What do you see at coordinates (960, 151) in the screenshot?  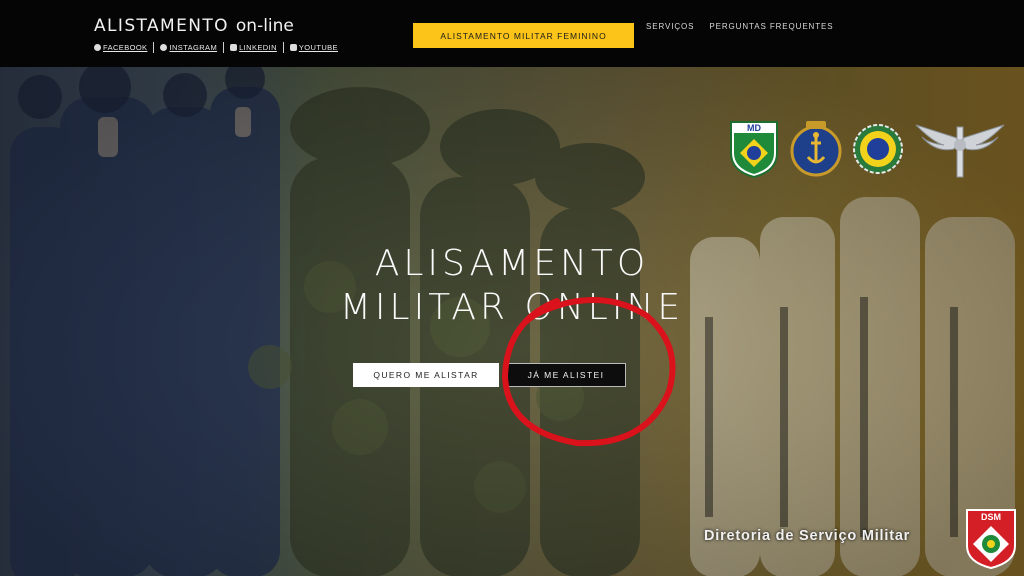 I see `air-force-emblem-icon` at bounding box center [960, 151].